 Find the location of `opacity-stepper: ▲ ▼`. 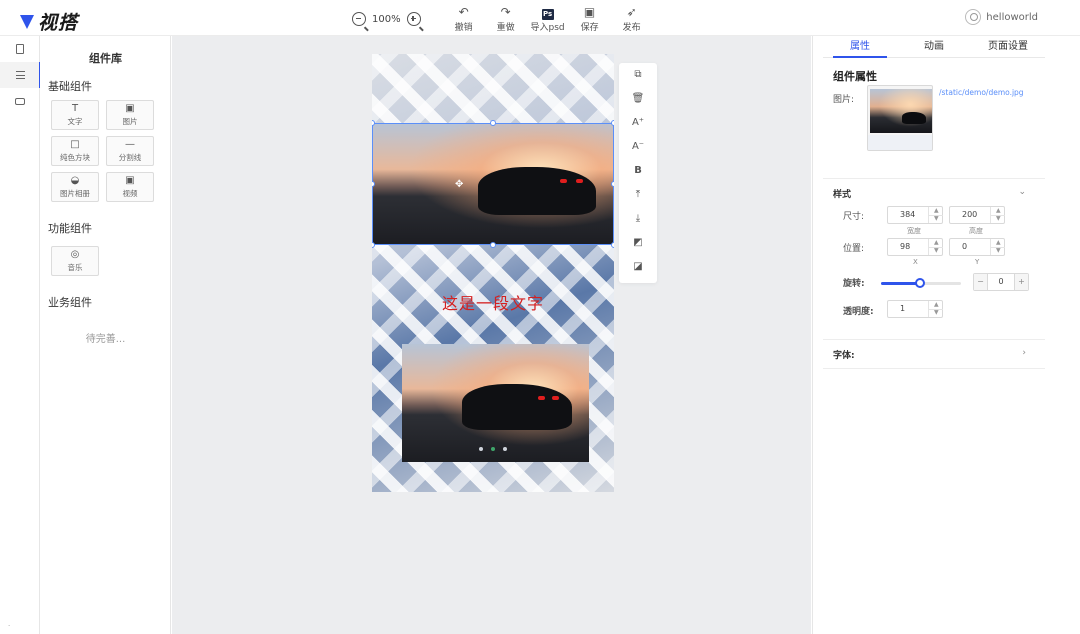

opacity-stepper: ▲ ▼ is located at coordinates (935, 309).